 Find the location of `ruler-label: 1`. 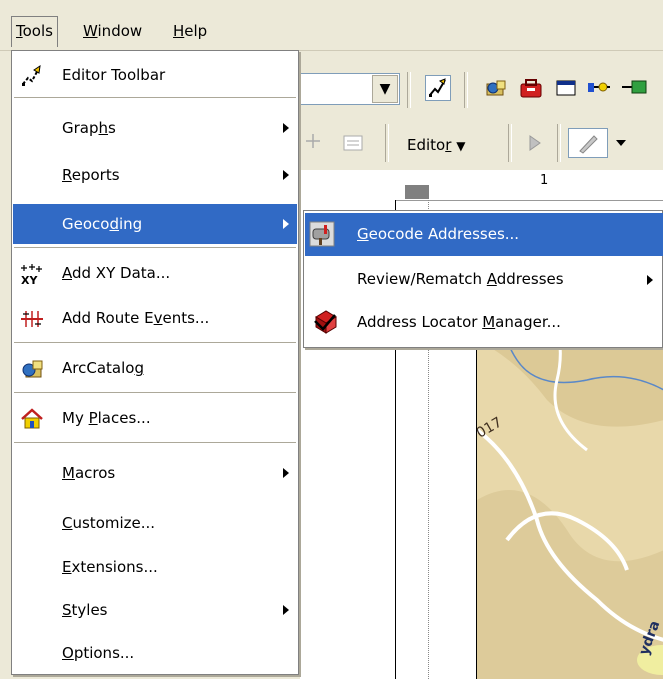

ruler-label: 1 is located at coordinates (544, 180).